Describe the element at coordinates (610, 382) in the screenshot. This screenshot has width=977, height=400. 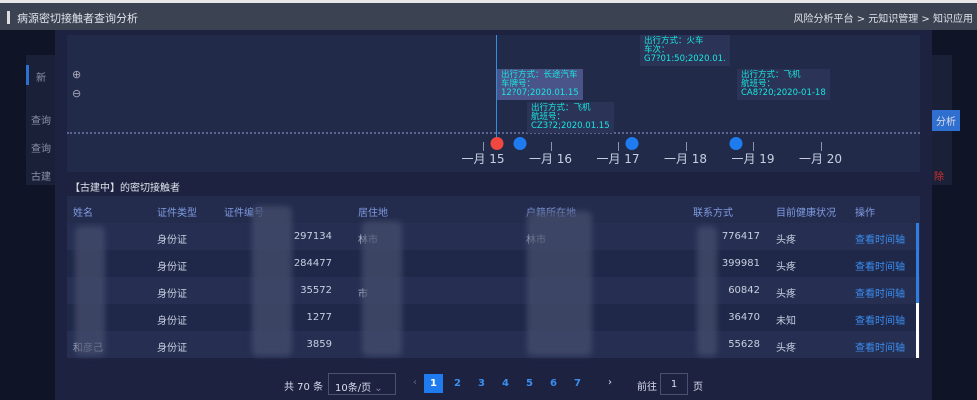
I see `next-page-button: ›` at that location.